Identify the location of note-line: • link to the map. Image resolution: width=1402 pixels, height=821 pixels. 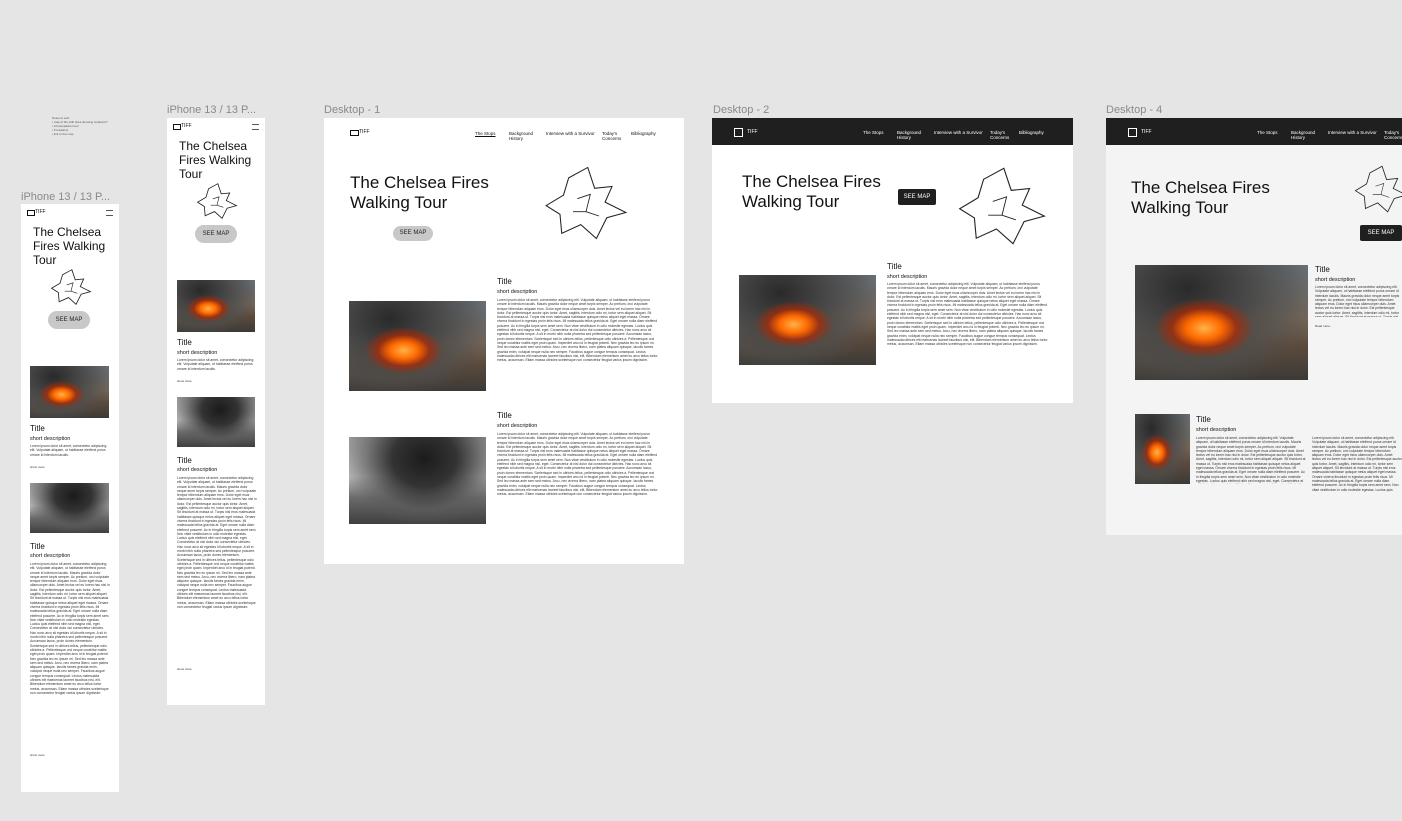
(63, 134).